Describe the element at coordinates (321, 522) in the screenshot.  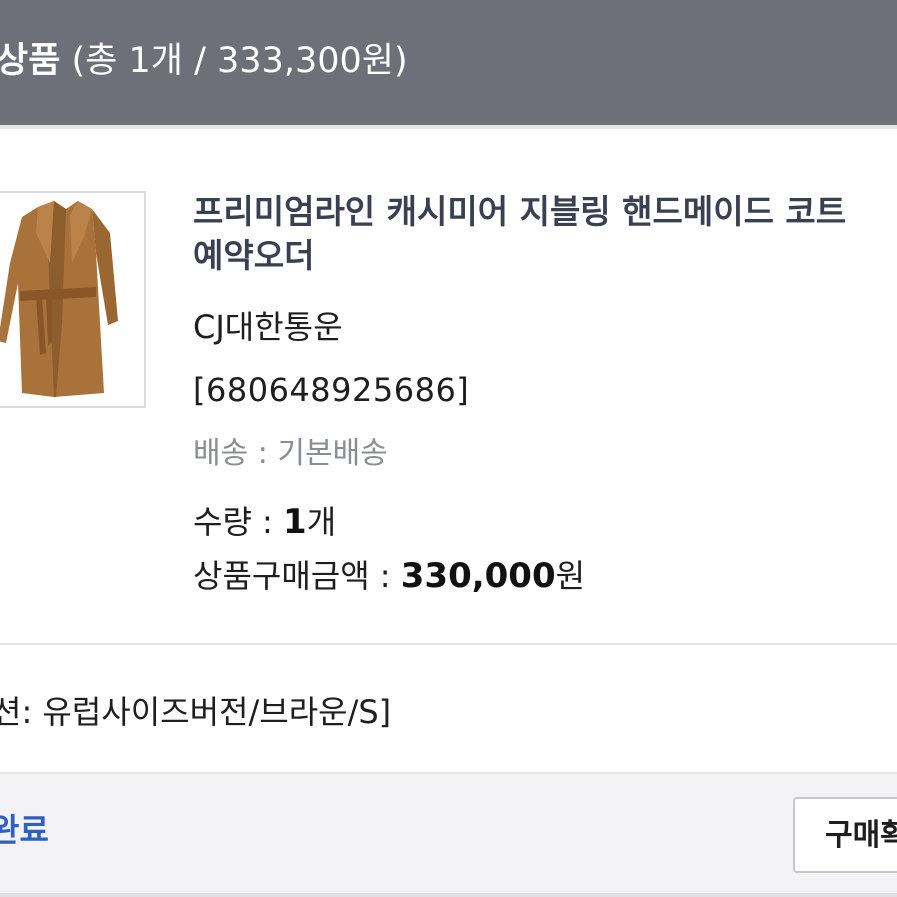
I see `quantity-unit: 개` at that location.